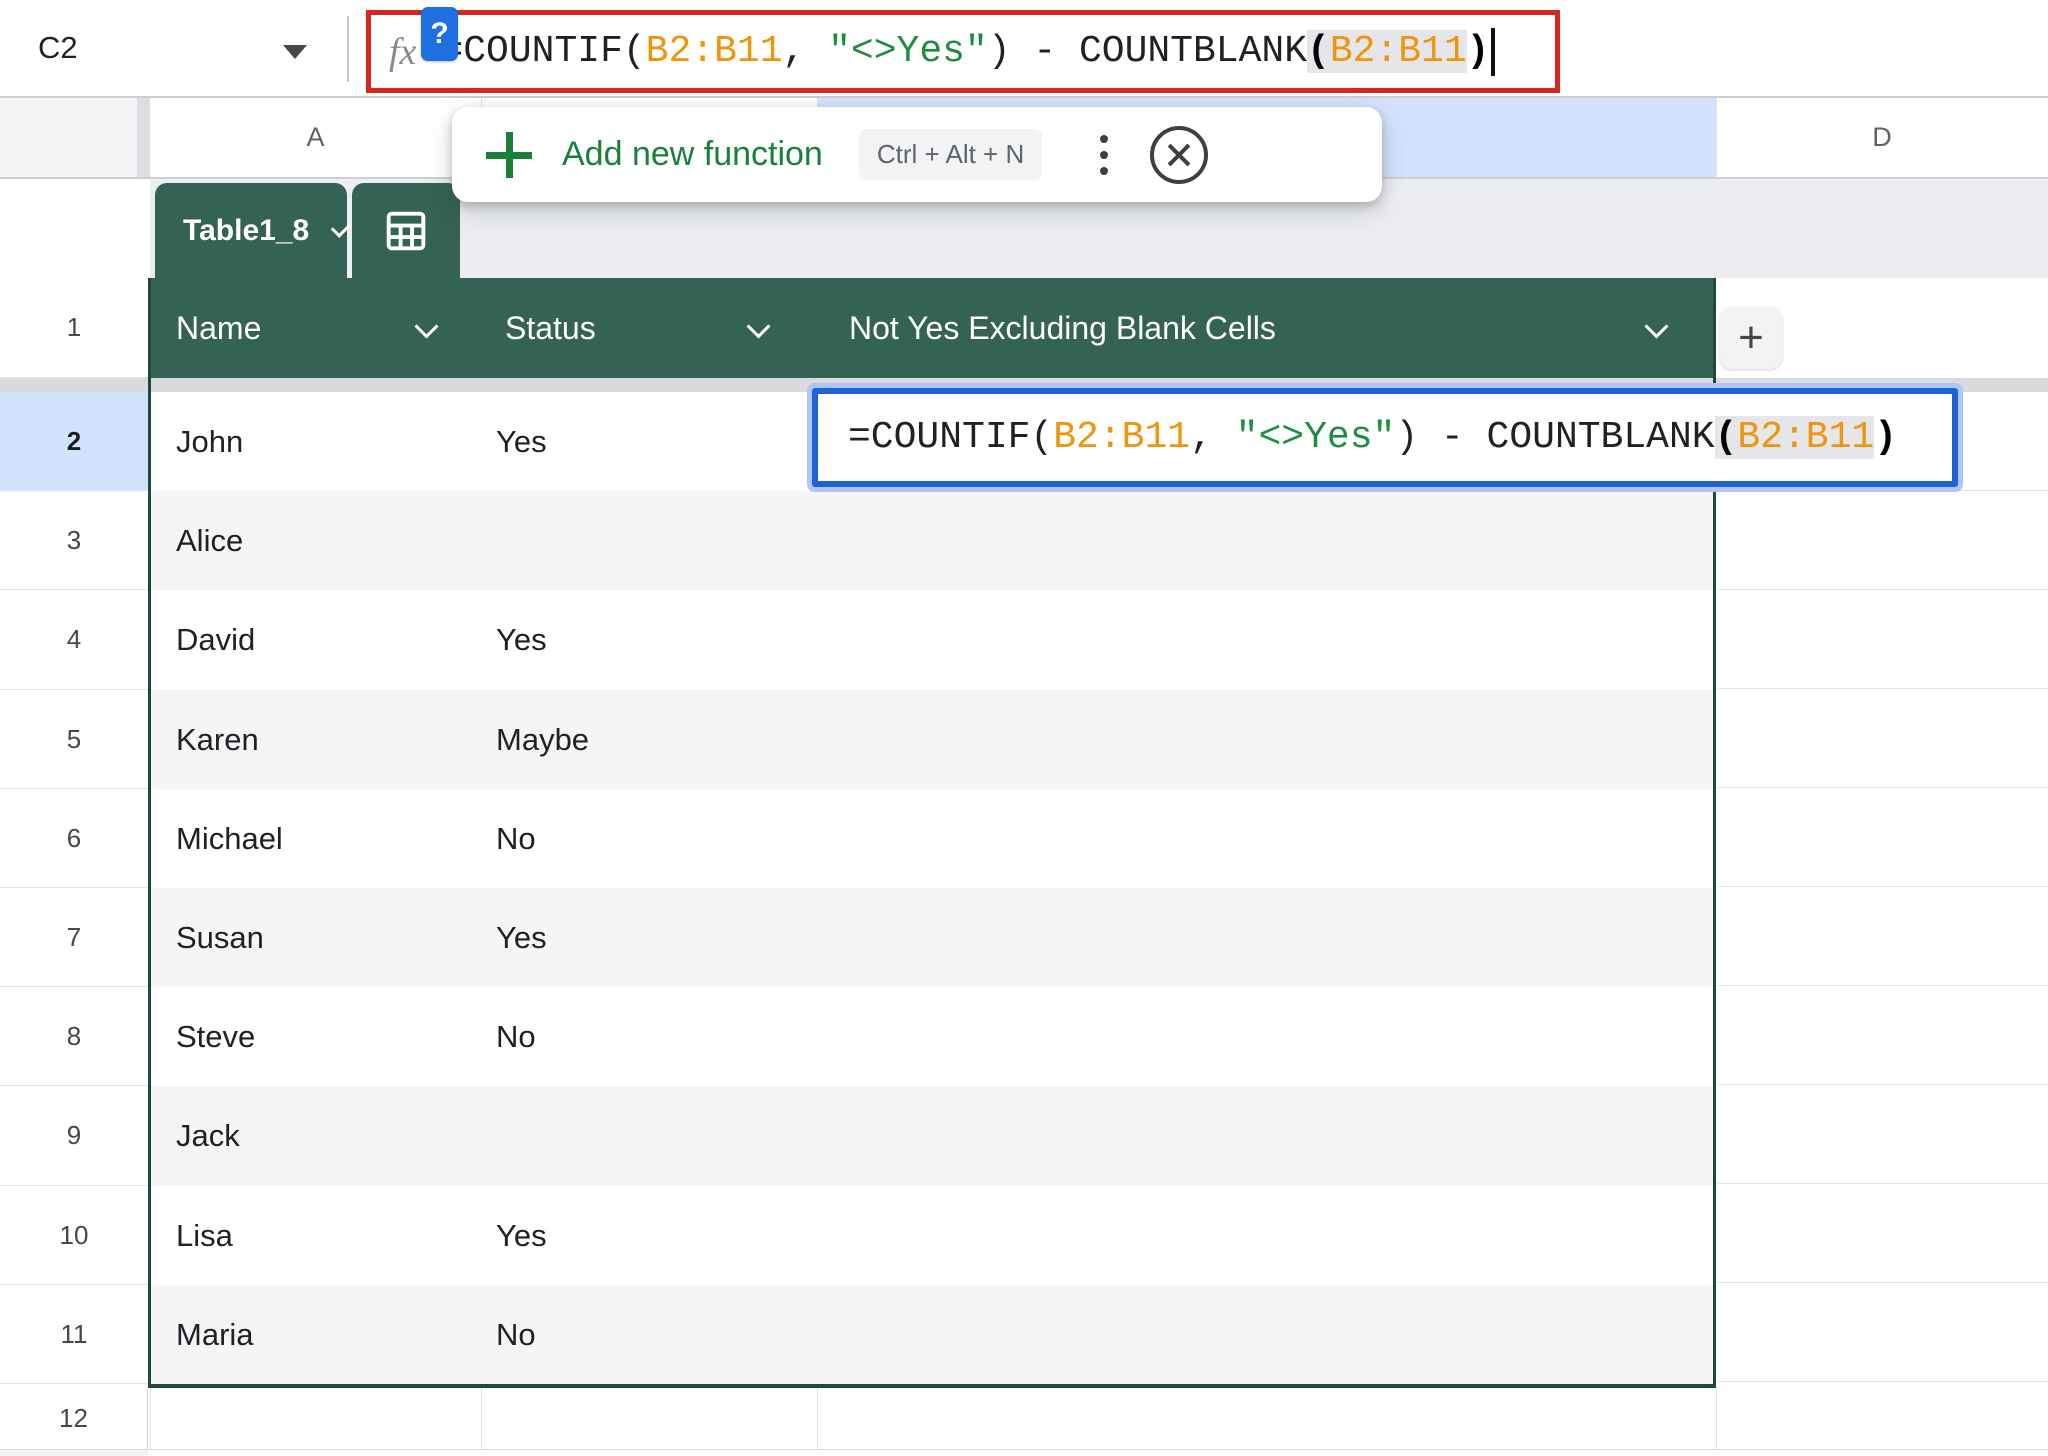  Describe the element at coordinates (74, 540) in the screenshot. I see `row-header-3: 3` at that location.